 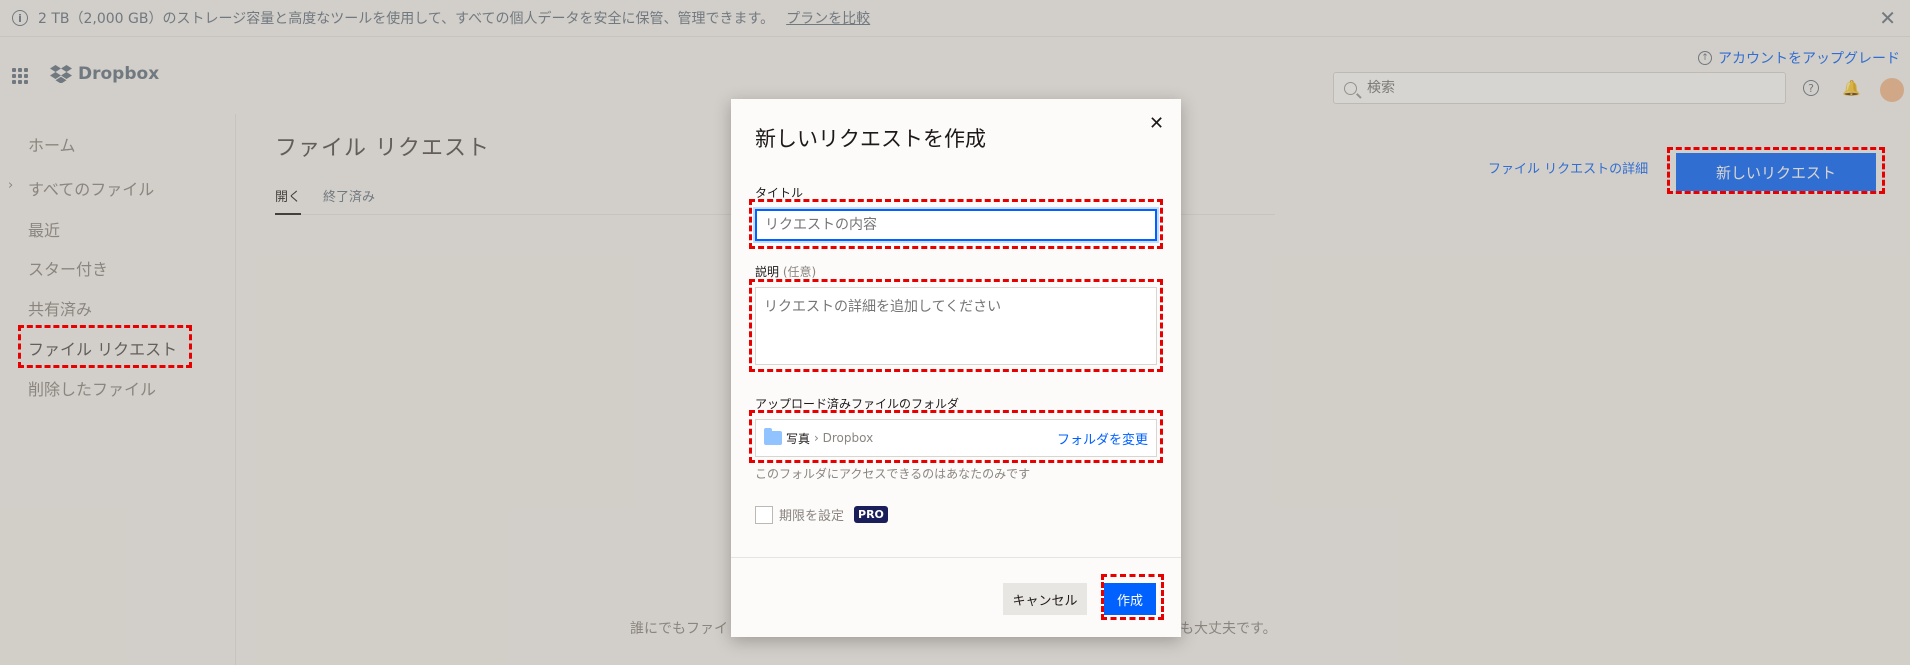 I want to click on dialog-title: 新しいリクエストを作成, so click(x=870, y=139).